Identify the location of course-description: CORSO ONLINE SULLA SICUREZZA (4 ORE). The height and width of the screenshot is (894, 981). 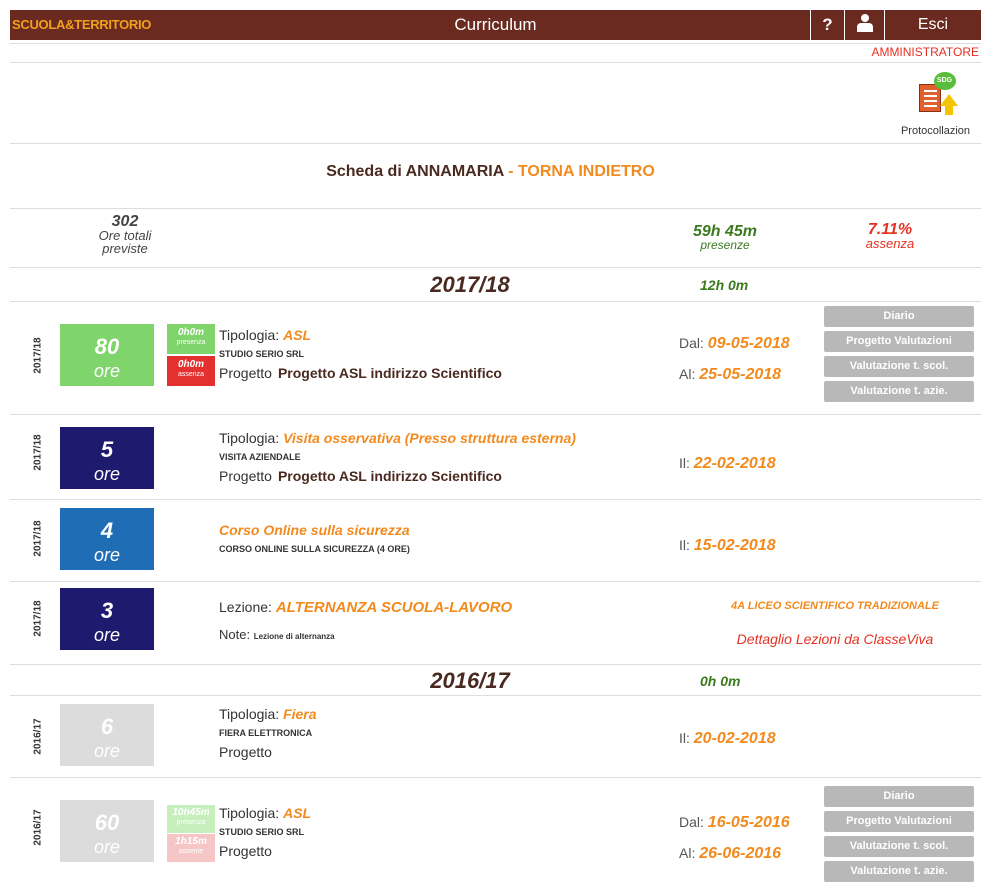
(314, 549).